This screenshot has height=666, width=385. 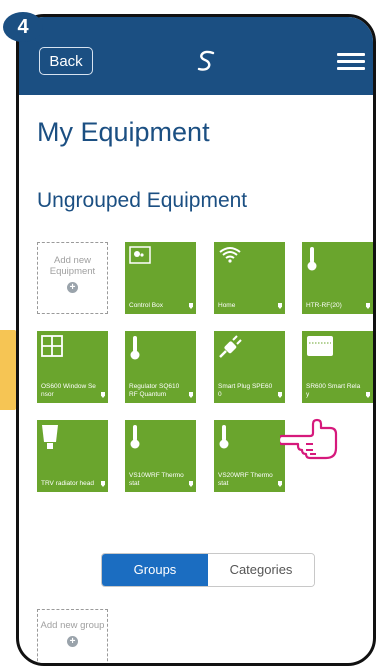 What do you see at coordinates (154, 390) in the screenshot?
I see `device-label: Regulator SQ610 RF Quantum` at bounding box center [154, 390].